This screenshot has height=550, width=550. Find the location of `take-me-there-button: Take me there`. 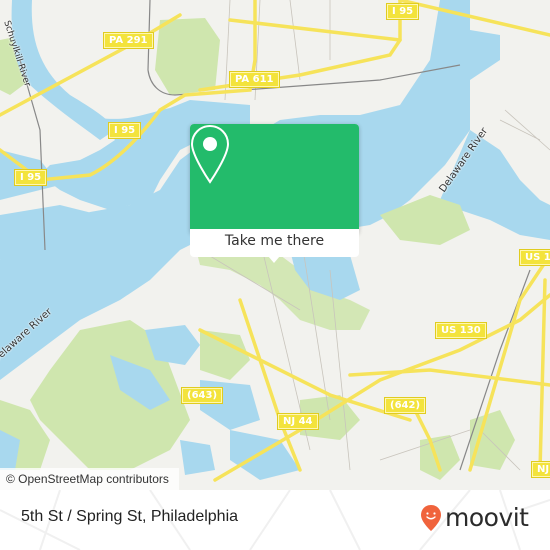

take-me-there-button: Take me there is located at coordinates (274, 243).